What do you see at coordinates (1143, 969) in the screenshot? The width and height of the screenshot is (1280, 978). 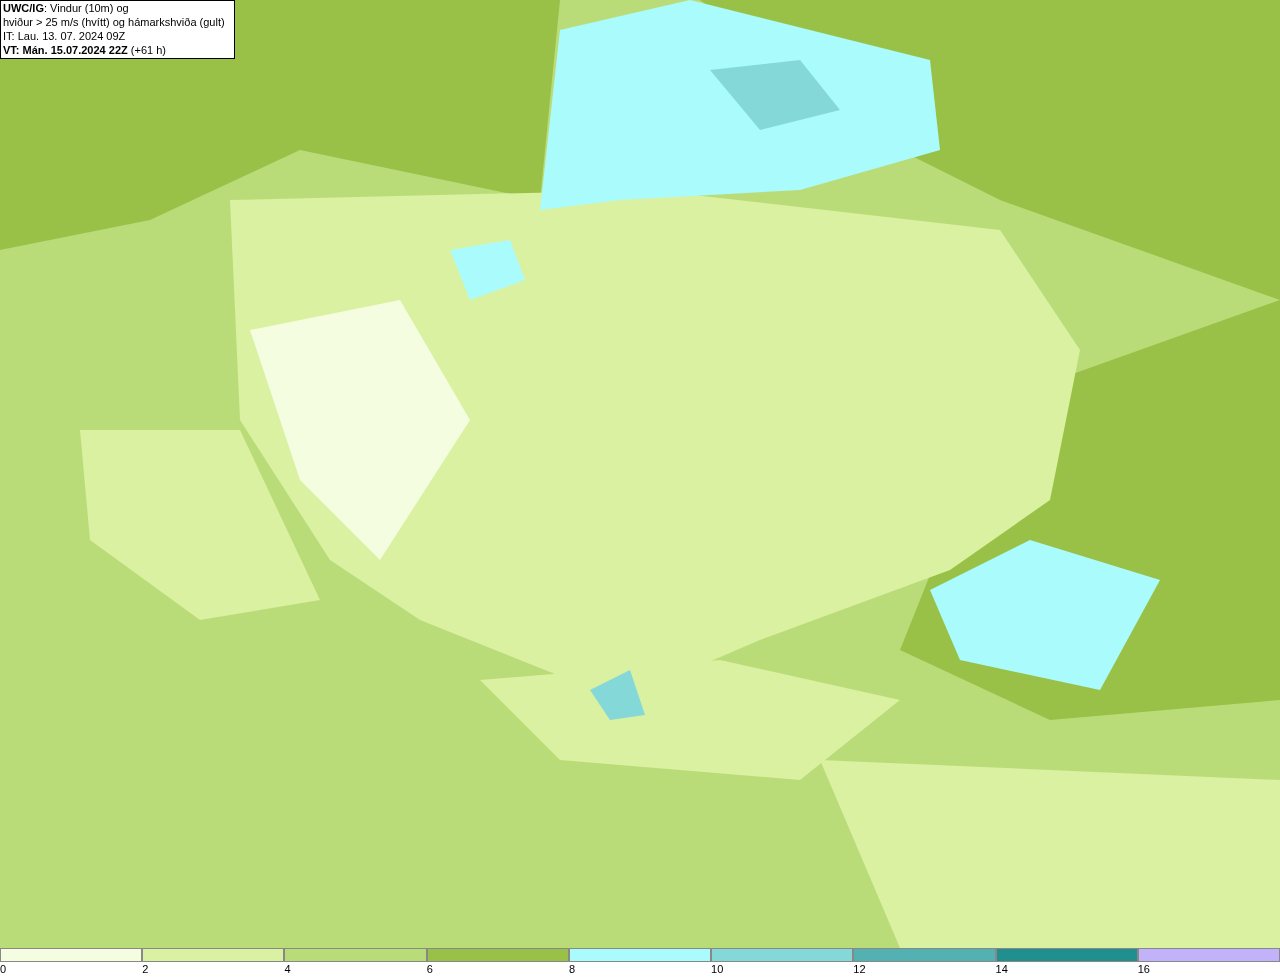 I see `legend-tick-label: 16` at bounding box center [1143, 969].